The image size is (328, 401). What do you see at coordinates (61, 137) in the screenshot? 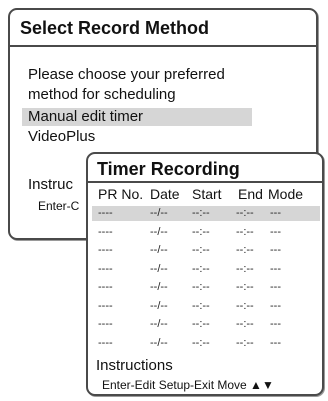
I see `option-videoplus: VideoPlus` at bounding box center [61, 137].